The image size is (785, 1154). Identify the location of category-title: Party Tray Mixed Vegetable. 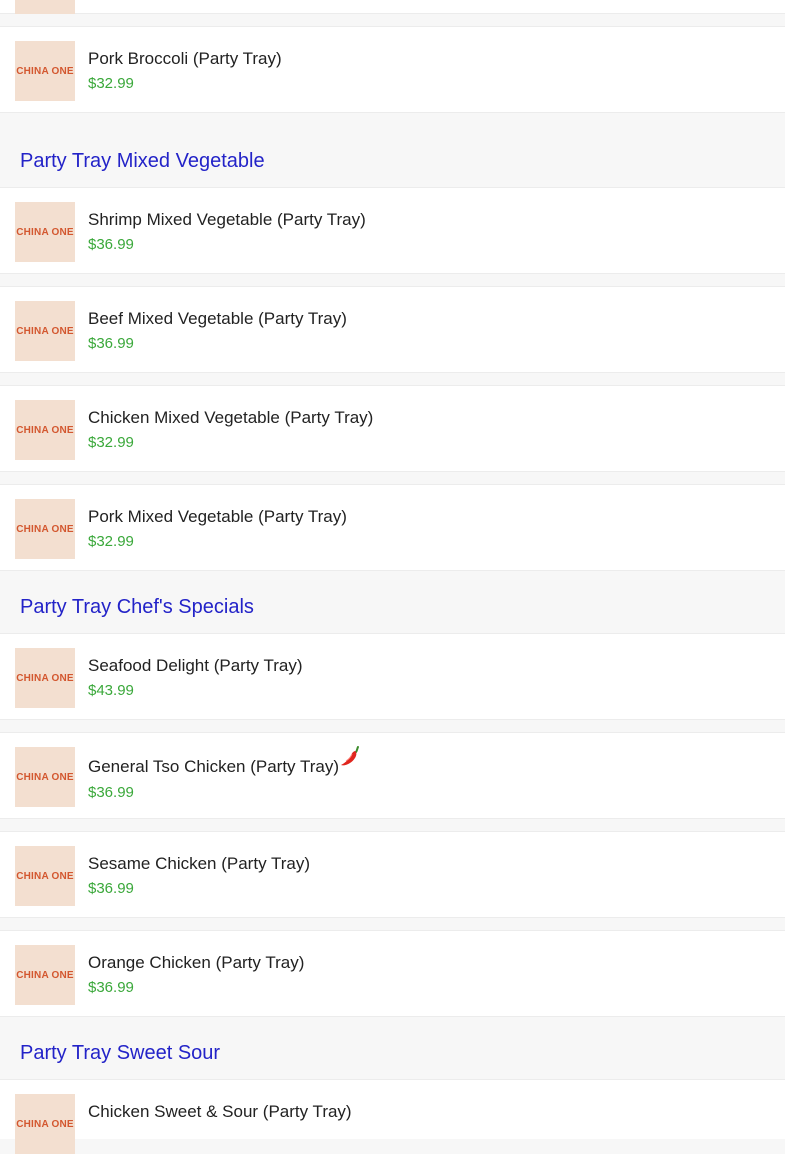
(142, 161).